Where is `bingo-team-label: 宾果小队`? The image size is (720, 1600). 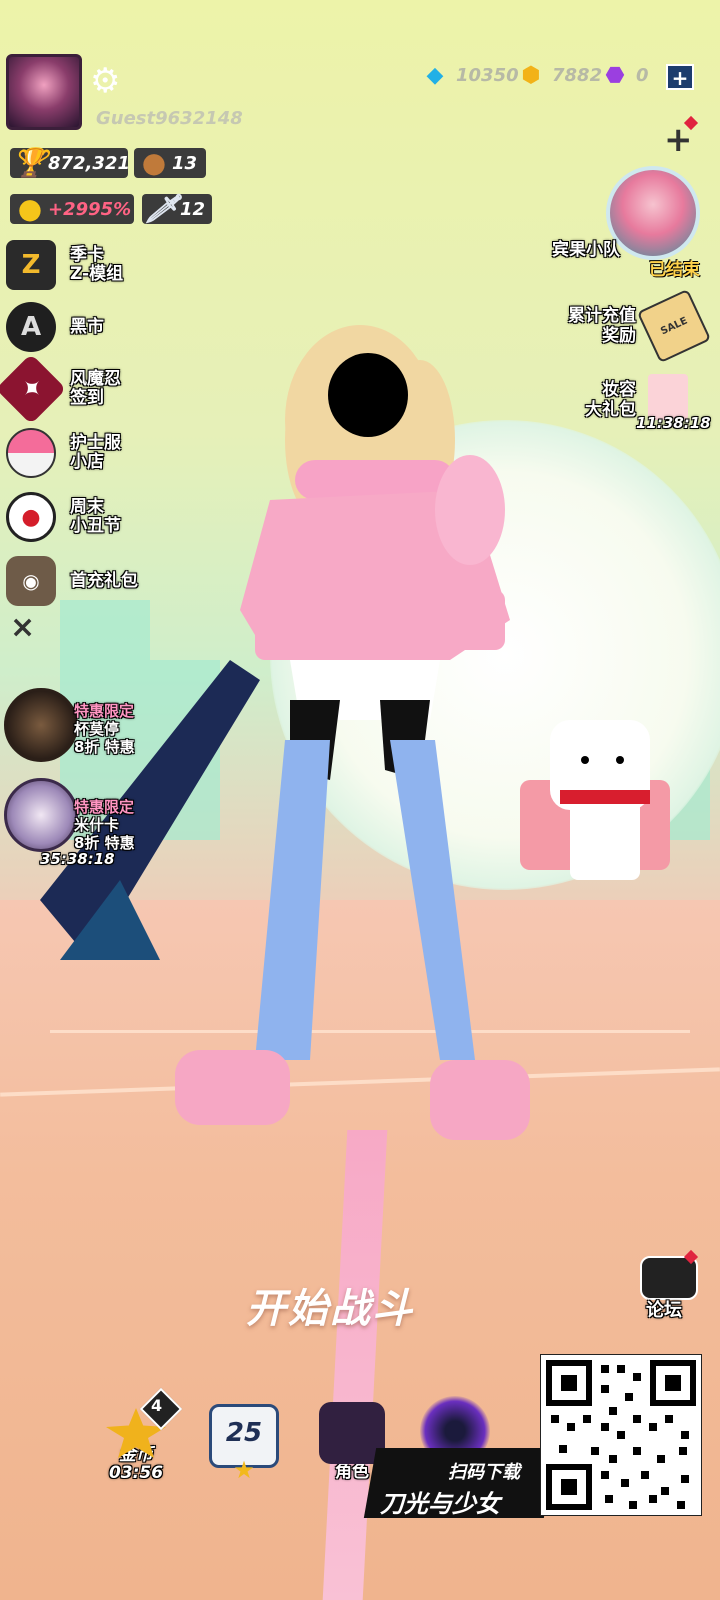
bingo-team-label: 宾果小队 is located at coordinates (580, 250).